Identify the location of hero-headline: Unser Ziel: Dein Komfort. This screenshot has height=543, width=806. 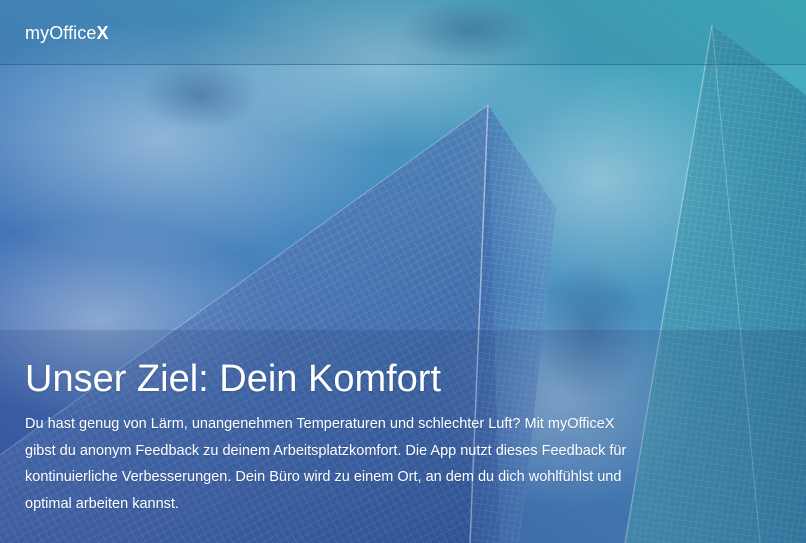
(233, 379).